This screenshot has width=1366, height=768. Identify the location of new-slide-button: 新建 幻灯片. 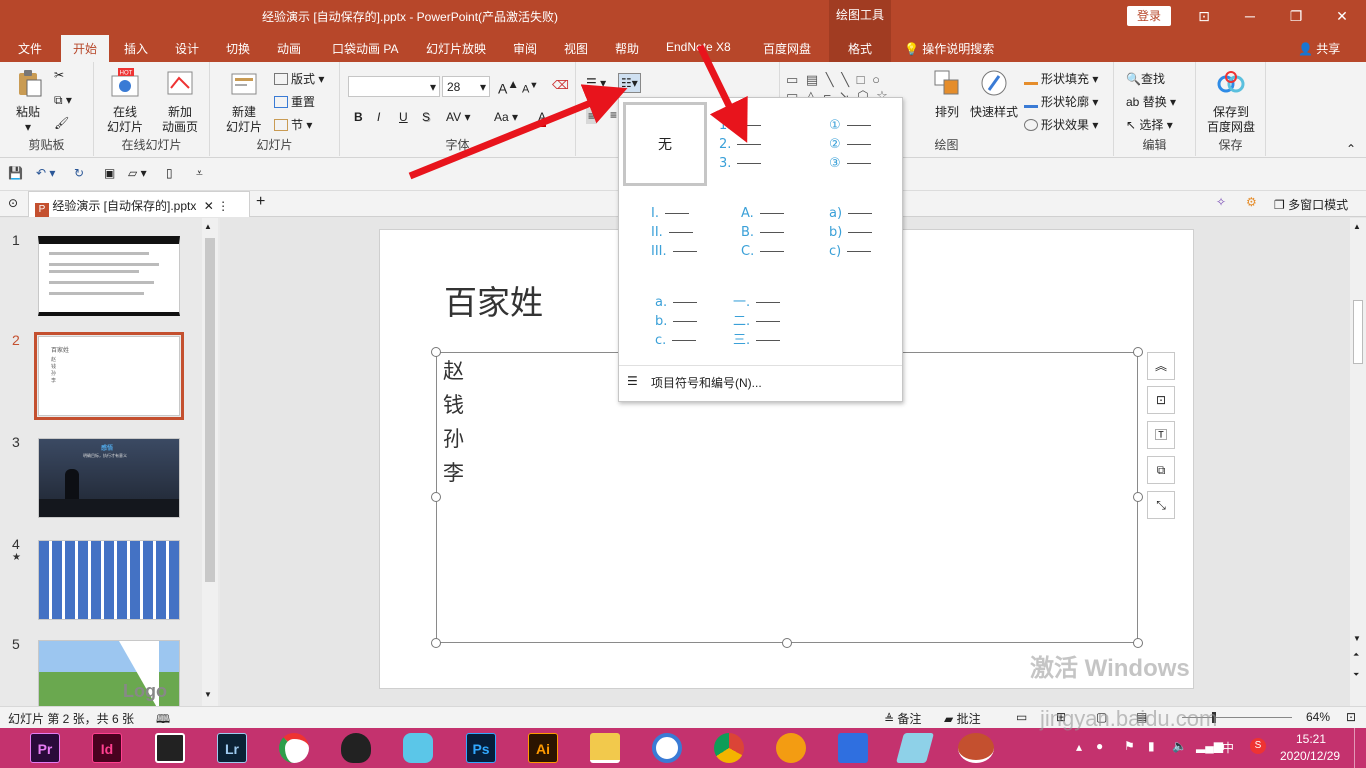
(244, 101).